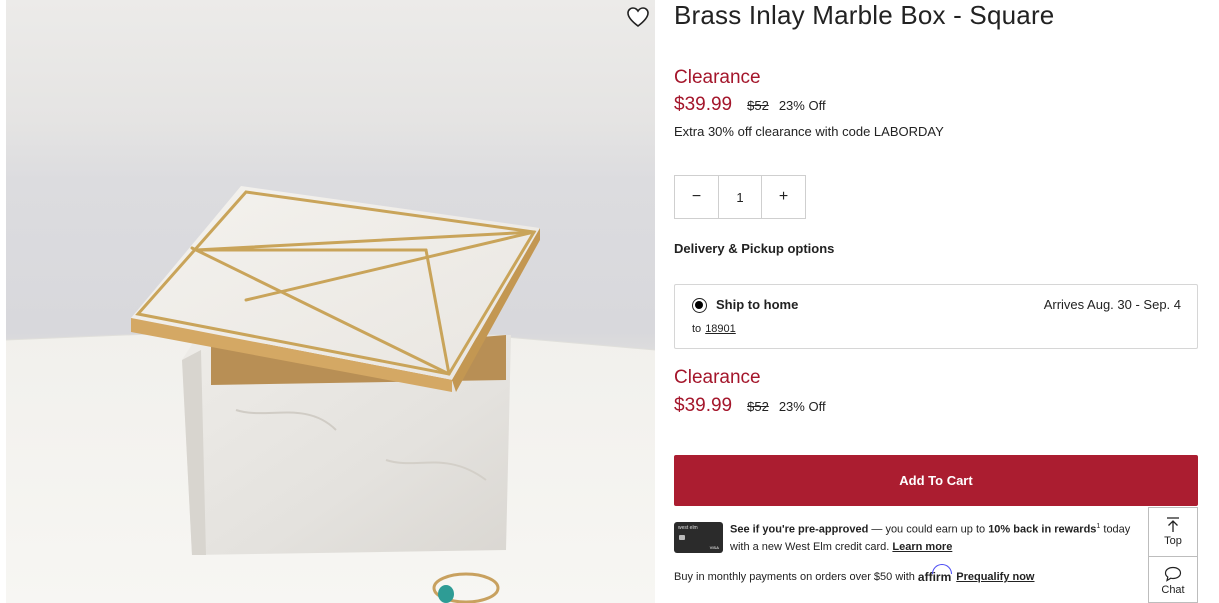 This screenshot has width=1219, height=603. I want to click on summary-discount-text: 23% Off, so click(802, 406).